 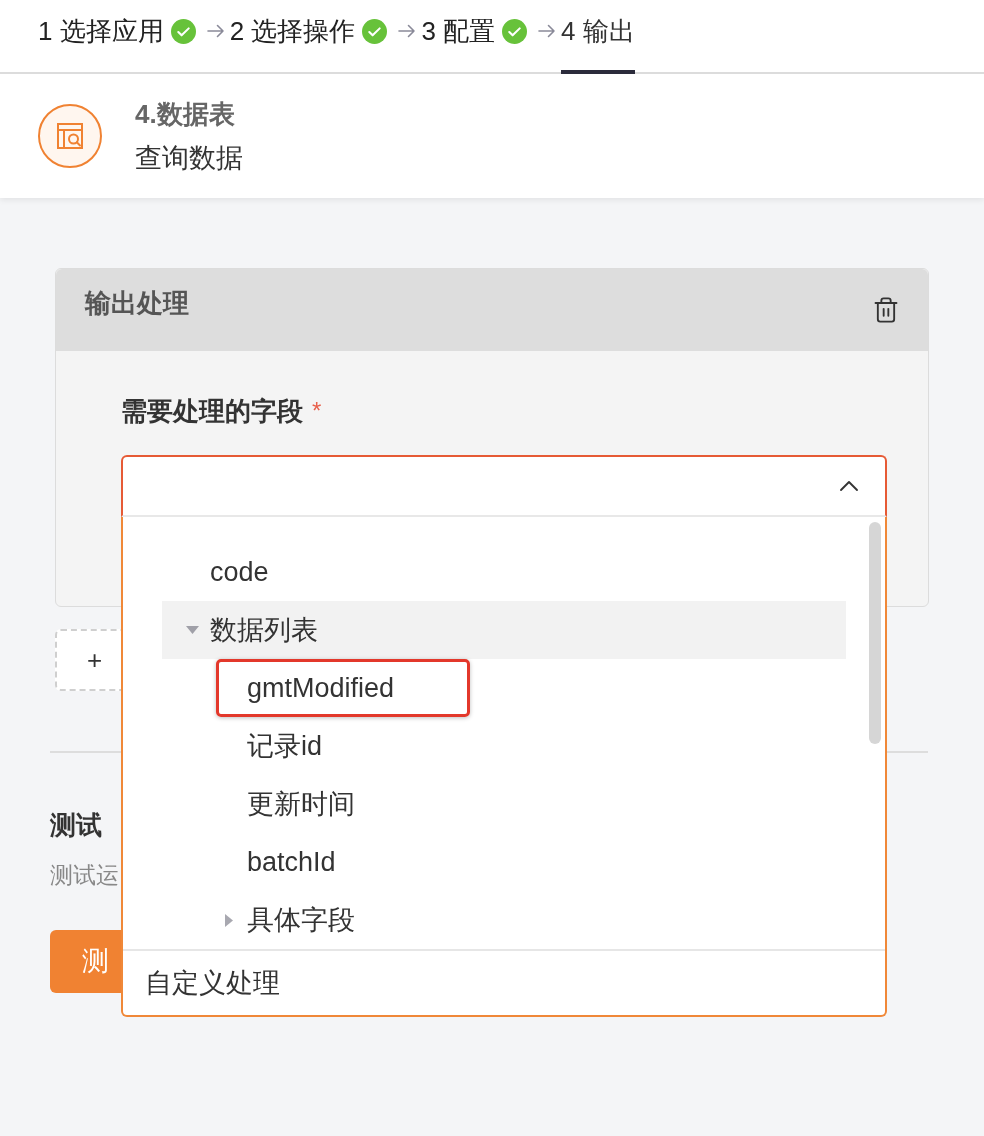 What do you see at coordinates (598, 37) in the screenshot?
I see `step-tab: 4 输出` at bounding box center [598, 37].